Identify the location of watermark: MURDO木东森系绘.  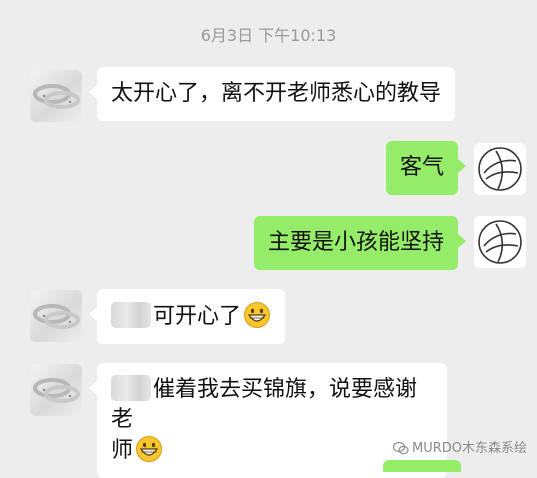
(459, 446).